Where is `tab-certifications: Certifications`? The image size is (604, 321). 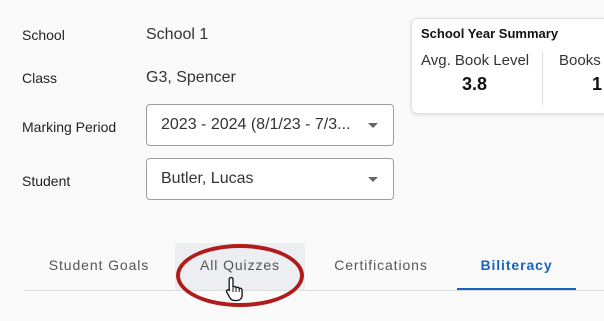
tab-certifications: Certifications is located at coordinates (381, 266).